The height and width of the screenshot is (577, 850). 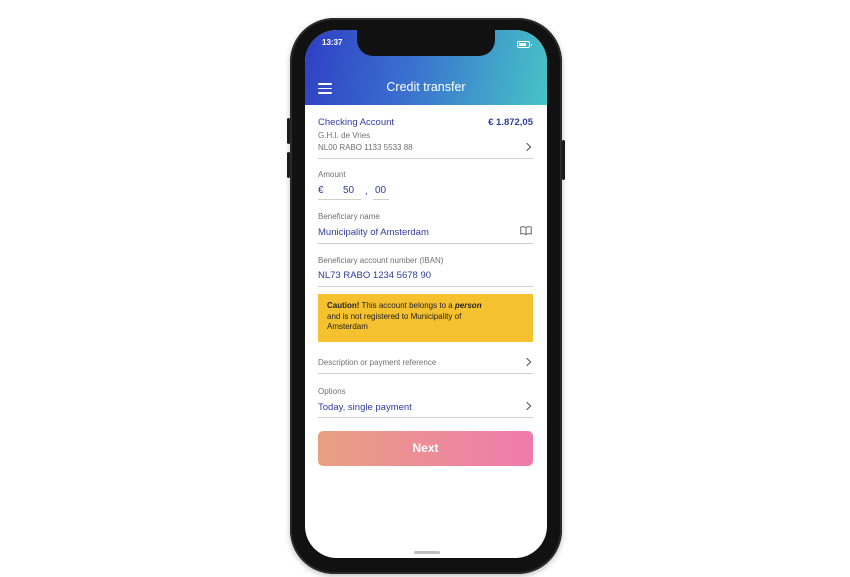 What do you see at coordinates (365, 407) in the screenshot?
I see `options-value: Today, single payment` at bounding box center [365, 407].